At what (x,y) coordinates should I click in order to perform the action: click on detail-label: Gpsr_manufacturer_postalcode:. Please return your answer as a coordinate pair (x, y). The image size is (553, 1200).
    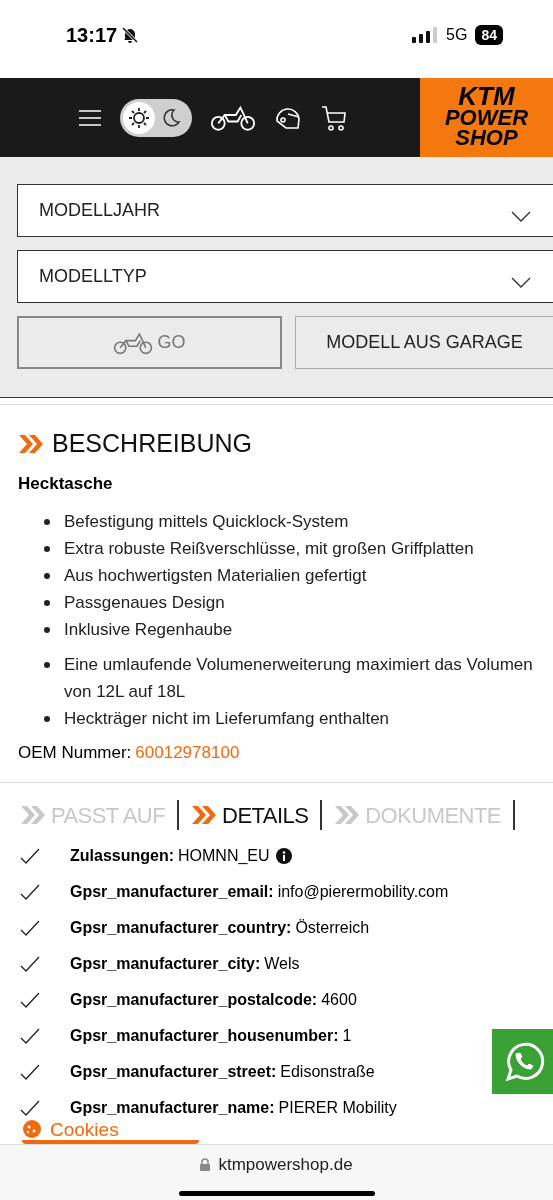
    Looking at the image, I should click on (194, 999).